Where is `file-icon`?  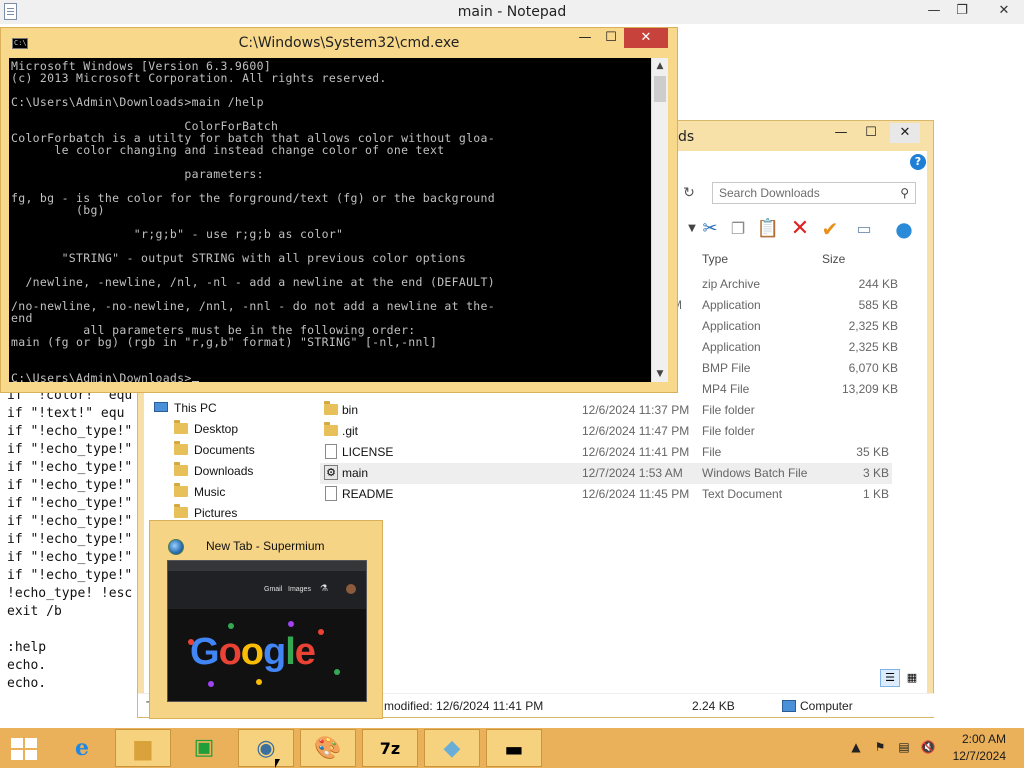
file-icon is located at coordinates (331, 451).